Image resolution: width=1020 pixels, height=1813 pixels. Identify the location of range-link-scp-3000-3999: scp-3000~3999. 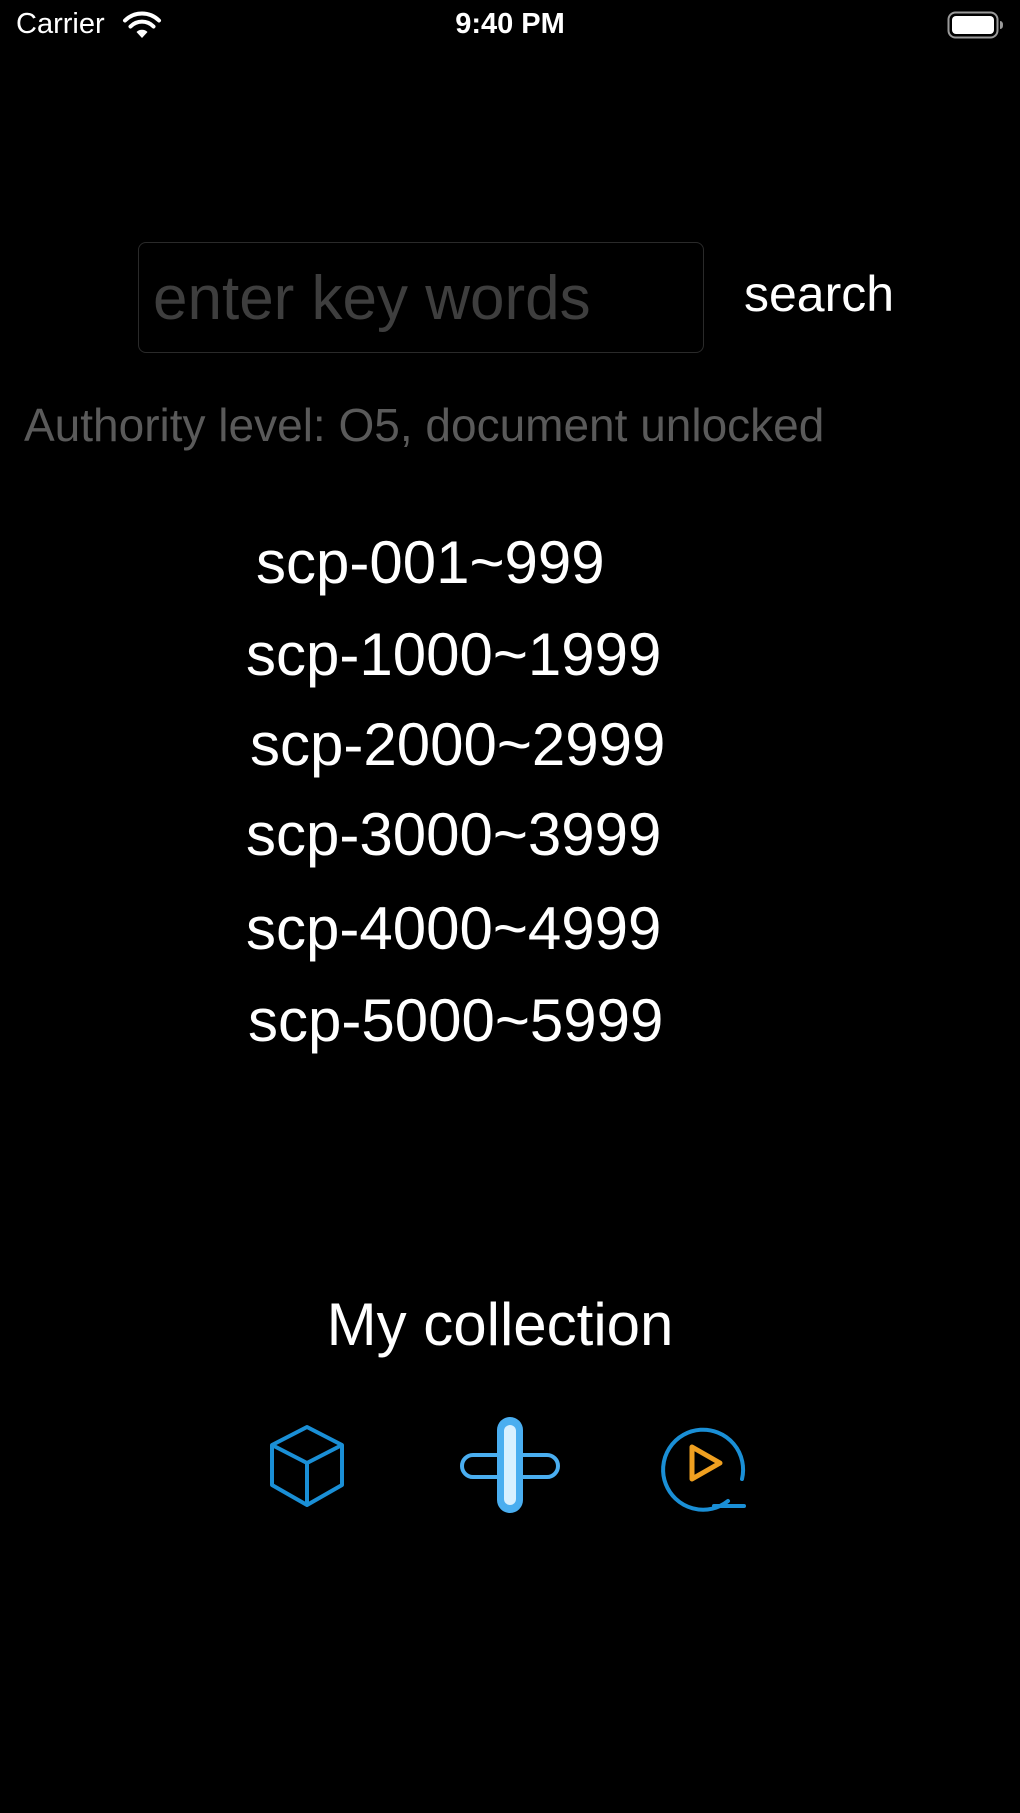
(453, 834).